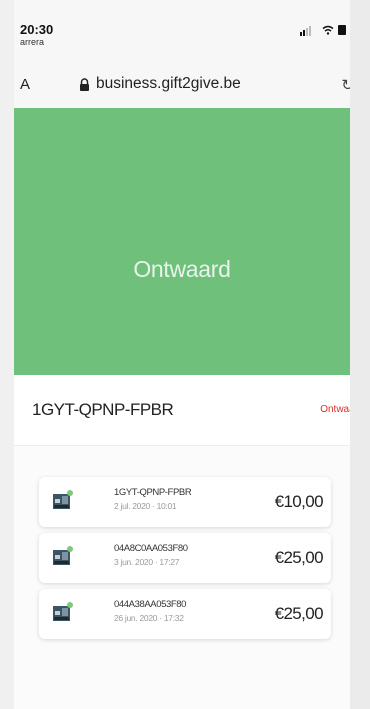 The height and width of the screenshot is (709, 370). Describe the element at coordinates (345, 85) in the screenshot. I see `reload-icon: ↻` at that location.